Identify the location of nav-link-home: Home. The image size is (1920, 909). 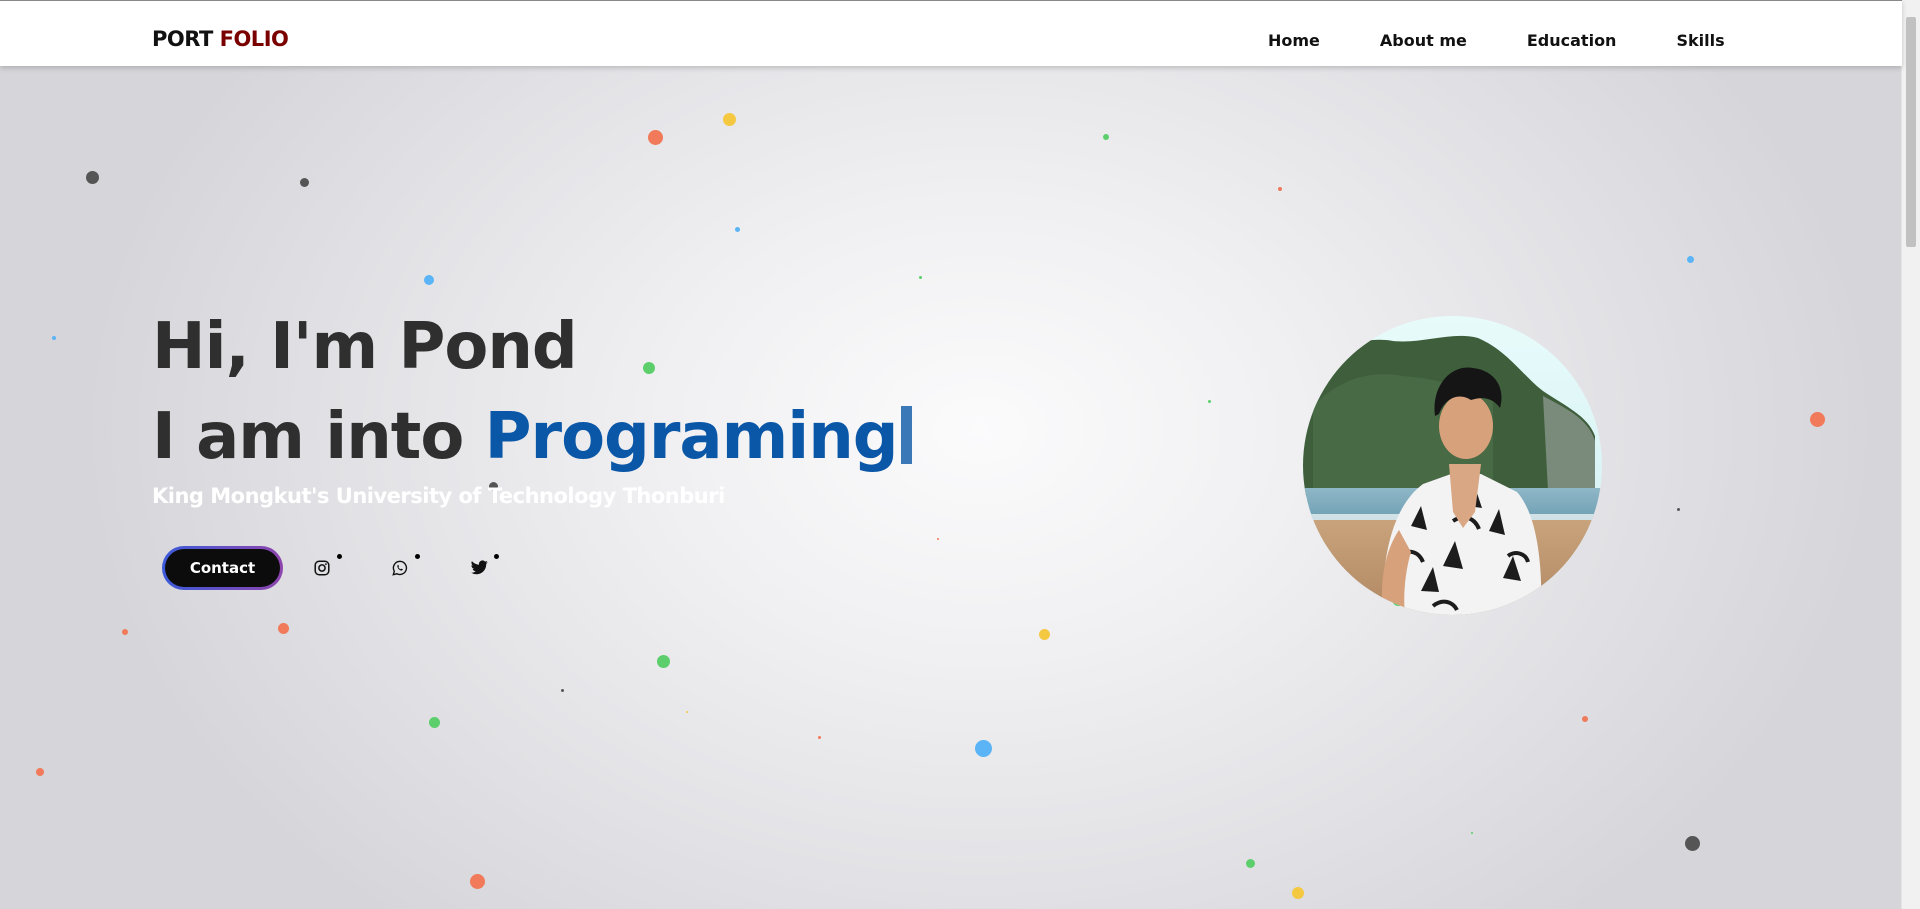
(1294, 40).